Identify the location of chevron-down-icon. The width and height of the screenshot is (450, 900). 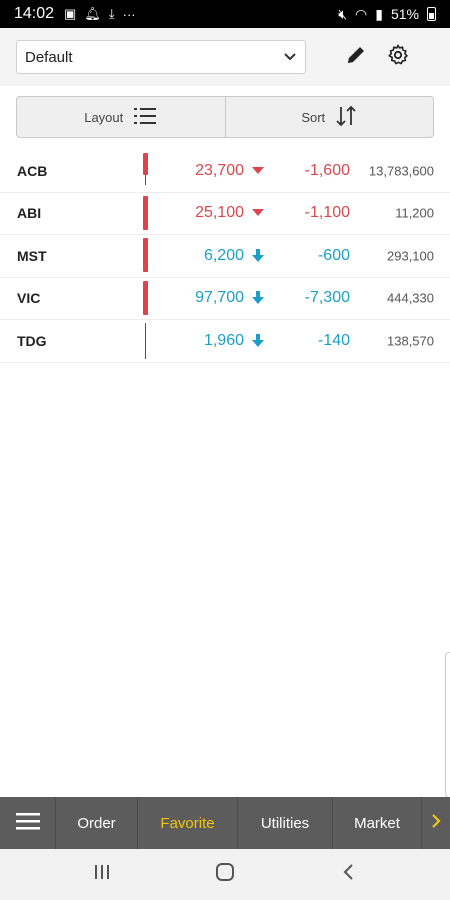
(290, 57).